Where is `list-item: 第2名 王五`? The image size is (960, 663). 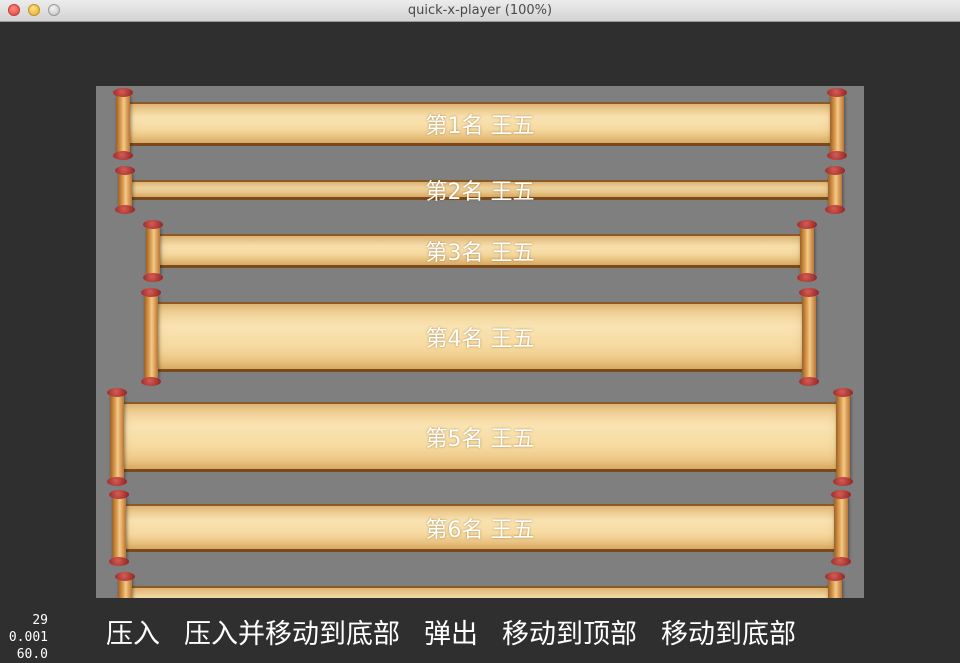 list-item: 第2名 王五 is located at coordinates (480, 190).